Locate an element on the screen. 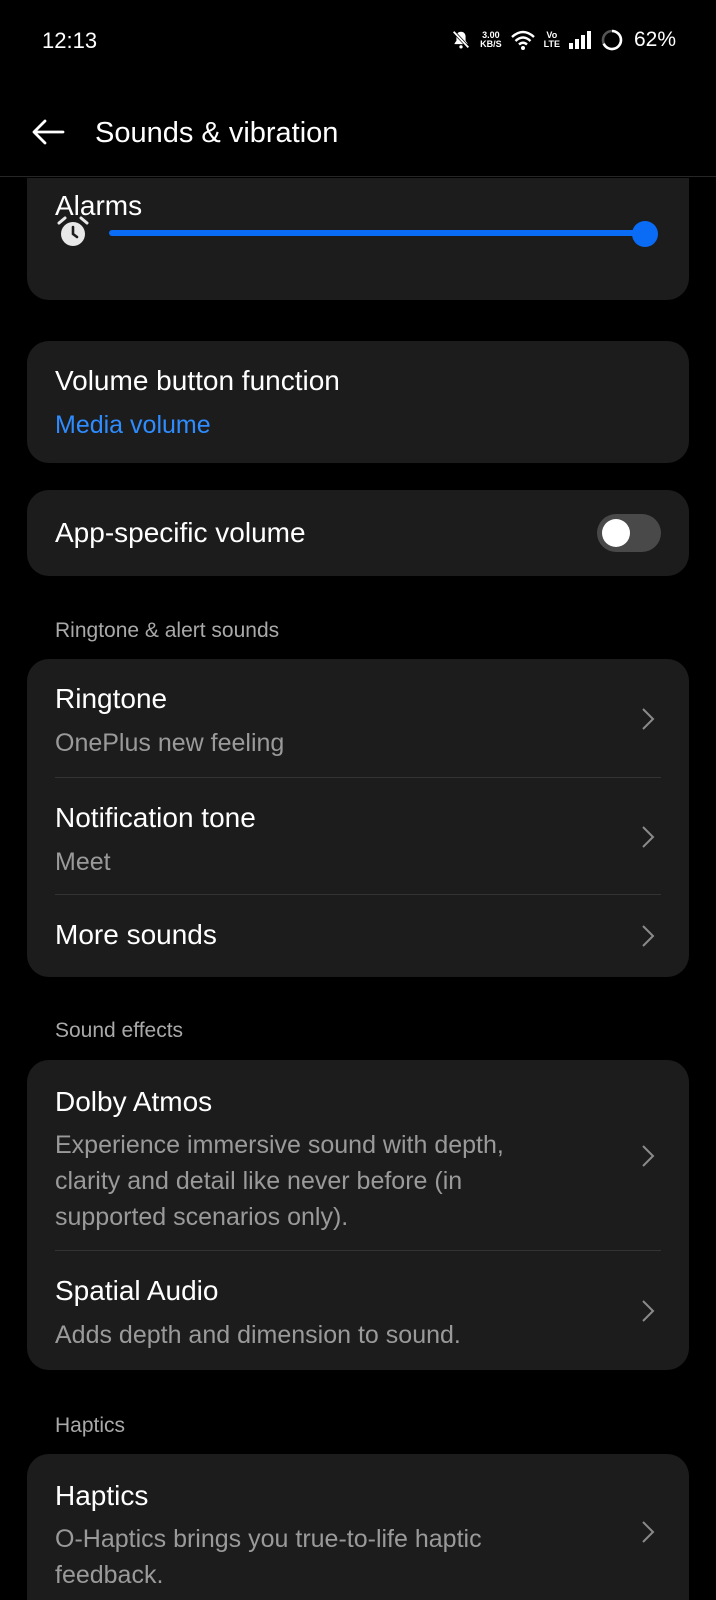  mute-bell-icon is located at coordinates (461, 40).